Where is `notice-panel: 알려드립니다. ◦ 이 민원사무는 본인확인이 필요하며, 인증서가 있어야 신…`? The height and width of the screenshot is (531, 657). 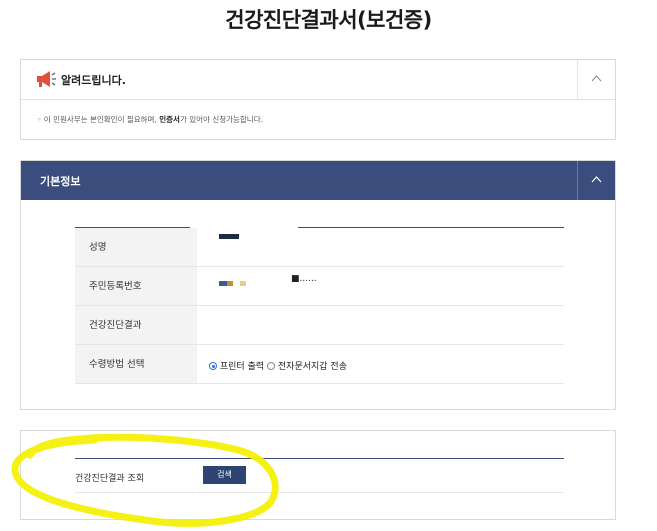
notice-panel: 알려드립니다. ◦ 이 민원사무는 본인확인이 필요하며, 인증서가 있어야 신… is located at coordinates (318, 99).